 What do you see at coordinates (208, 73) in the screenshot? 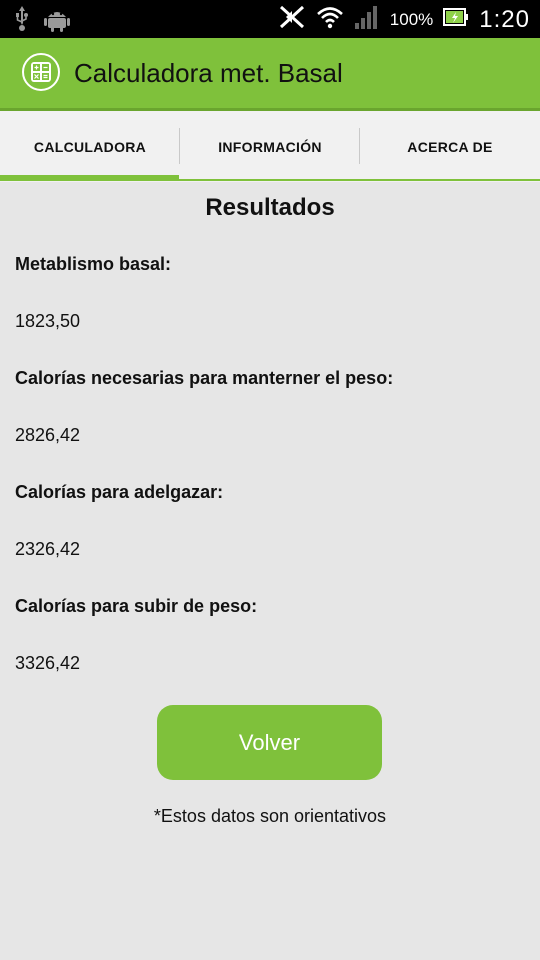
I see `app-title: Calculadora met. Basal` at bounding box center [208, 73].